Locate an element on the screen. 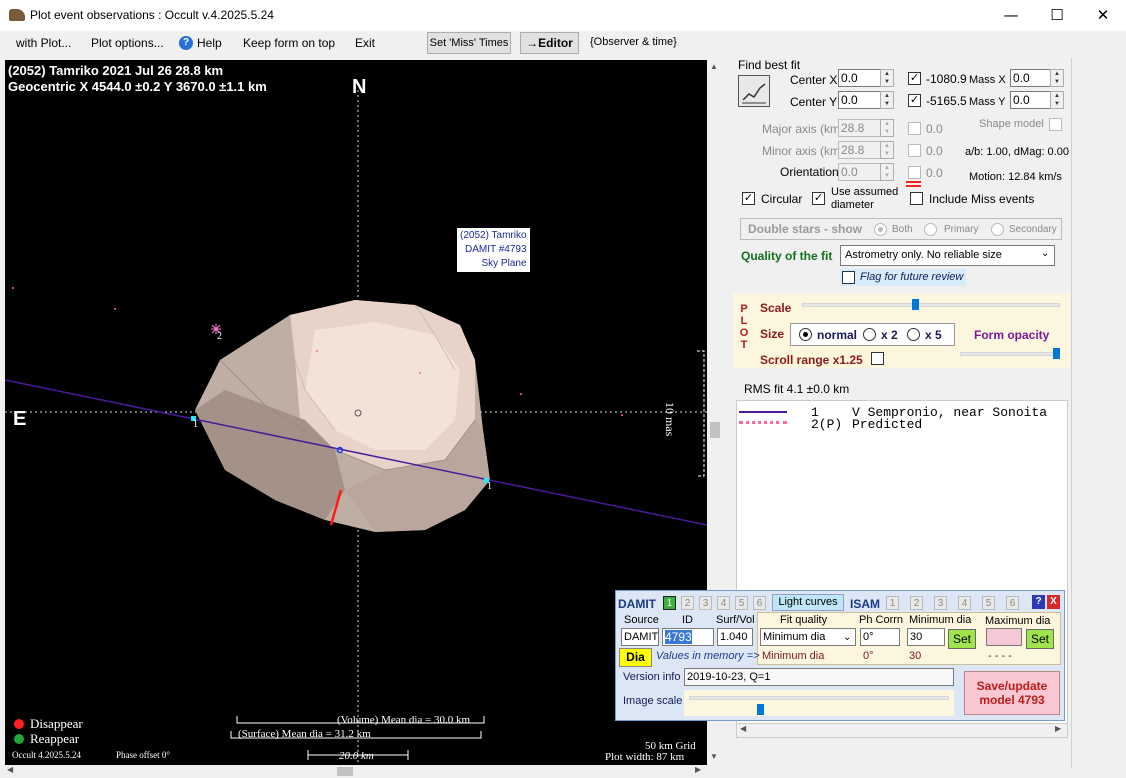 This screenshot has width=1126, height=778. find-best-fit-button is located at coordinates (754, 91).